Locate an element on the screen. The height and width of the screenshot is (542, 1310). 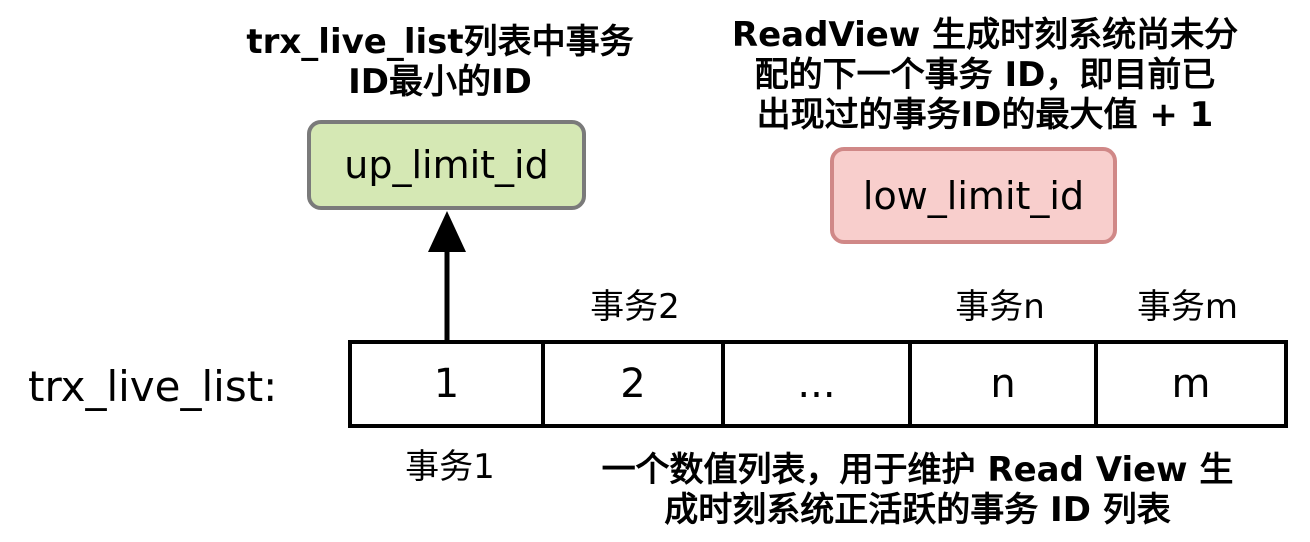
trx-live-list-label: trx_live_list: is located at coordinates (153, 386).